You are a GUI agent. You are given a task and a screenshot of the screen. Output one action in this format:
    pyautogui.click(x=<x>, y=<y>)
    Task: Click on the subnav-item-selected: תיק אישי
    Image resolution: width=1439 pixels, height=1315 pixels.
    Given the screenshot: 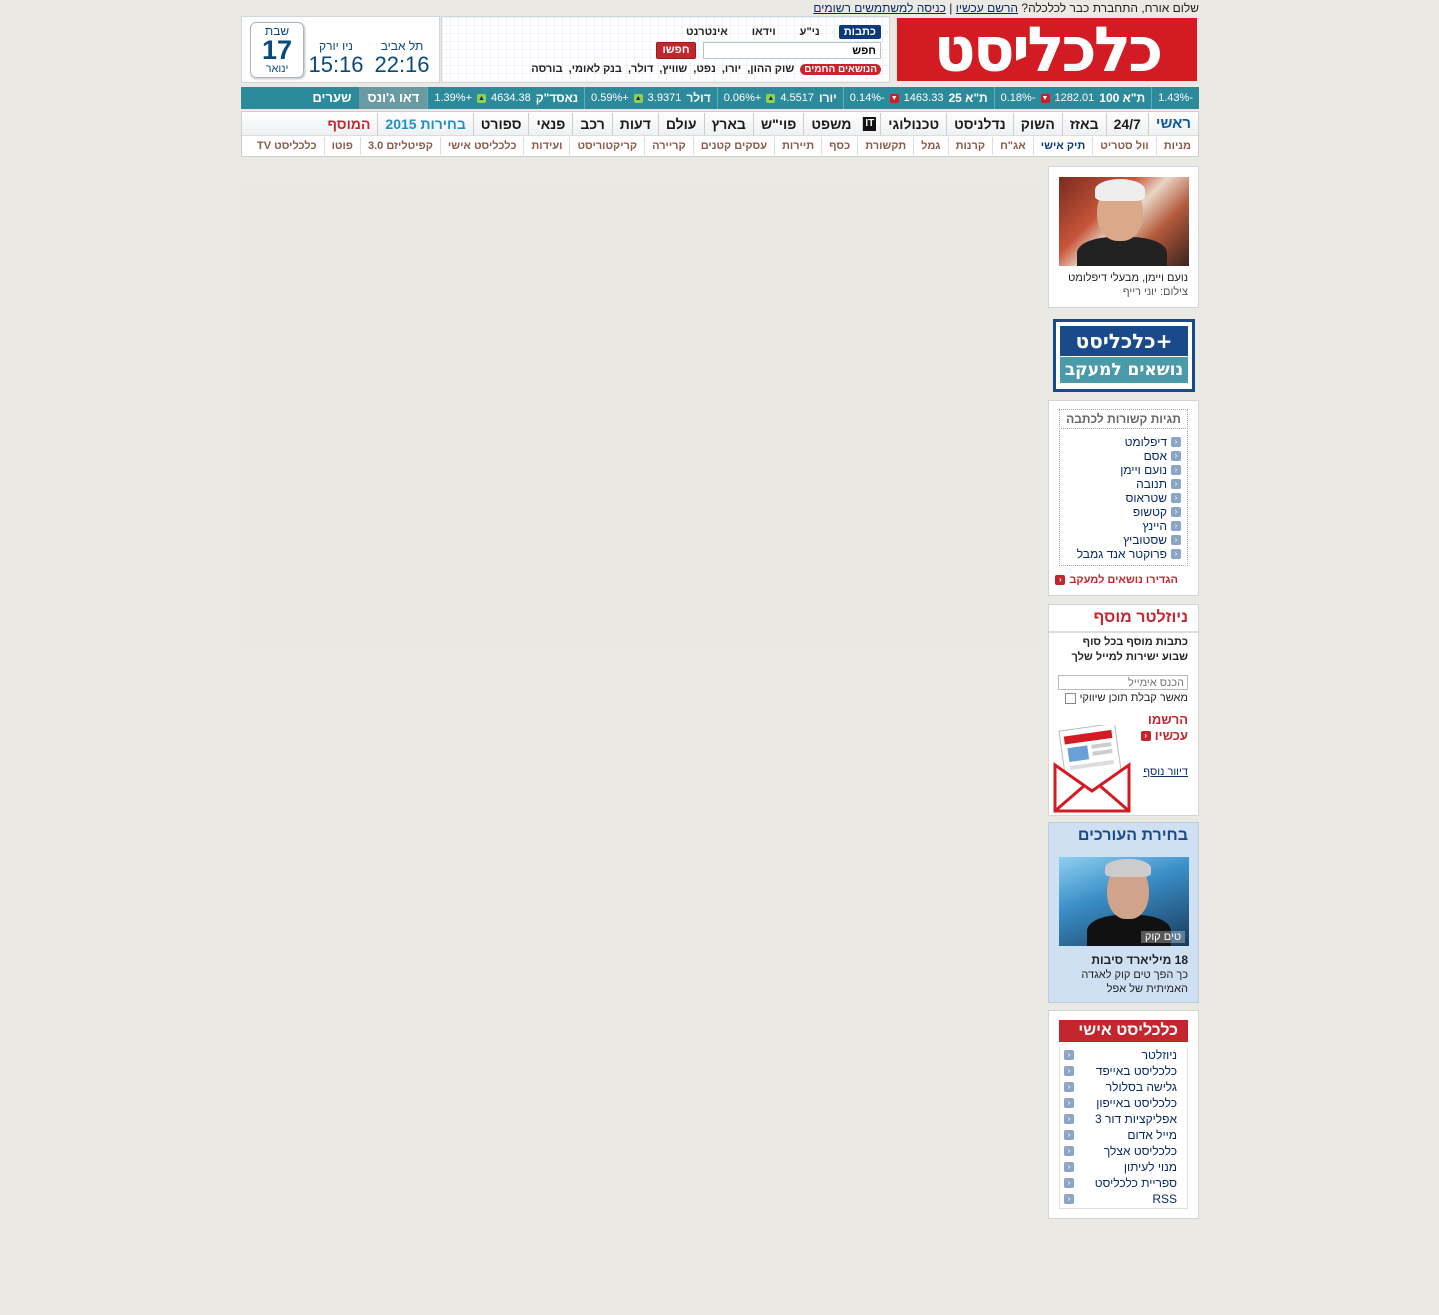 What is the action you would take?
    pyautogui.click(x=1062, y=146)
    